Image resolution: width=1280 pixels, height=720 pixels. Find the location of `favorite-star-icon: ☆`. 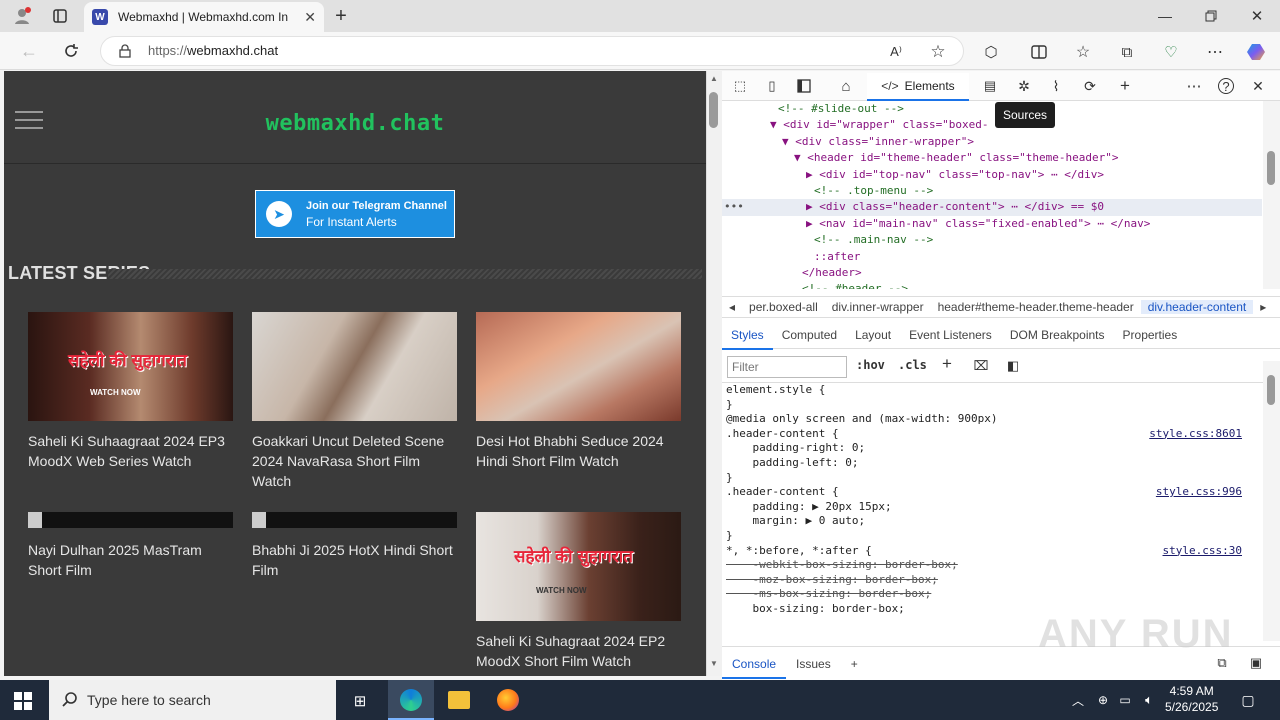

favorite-star-icon: ☆ is located at coordinates (938, 52).